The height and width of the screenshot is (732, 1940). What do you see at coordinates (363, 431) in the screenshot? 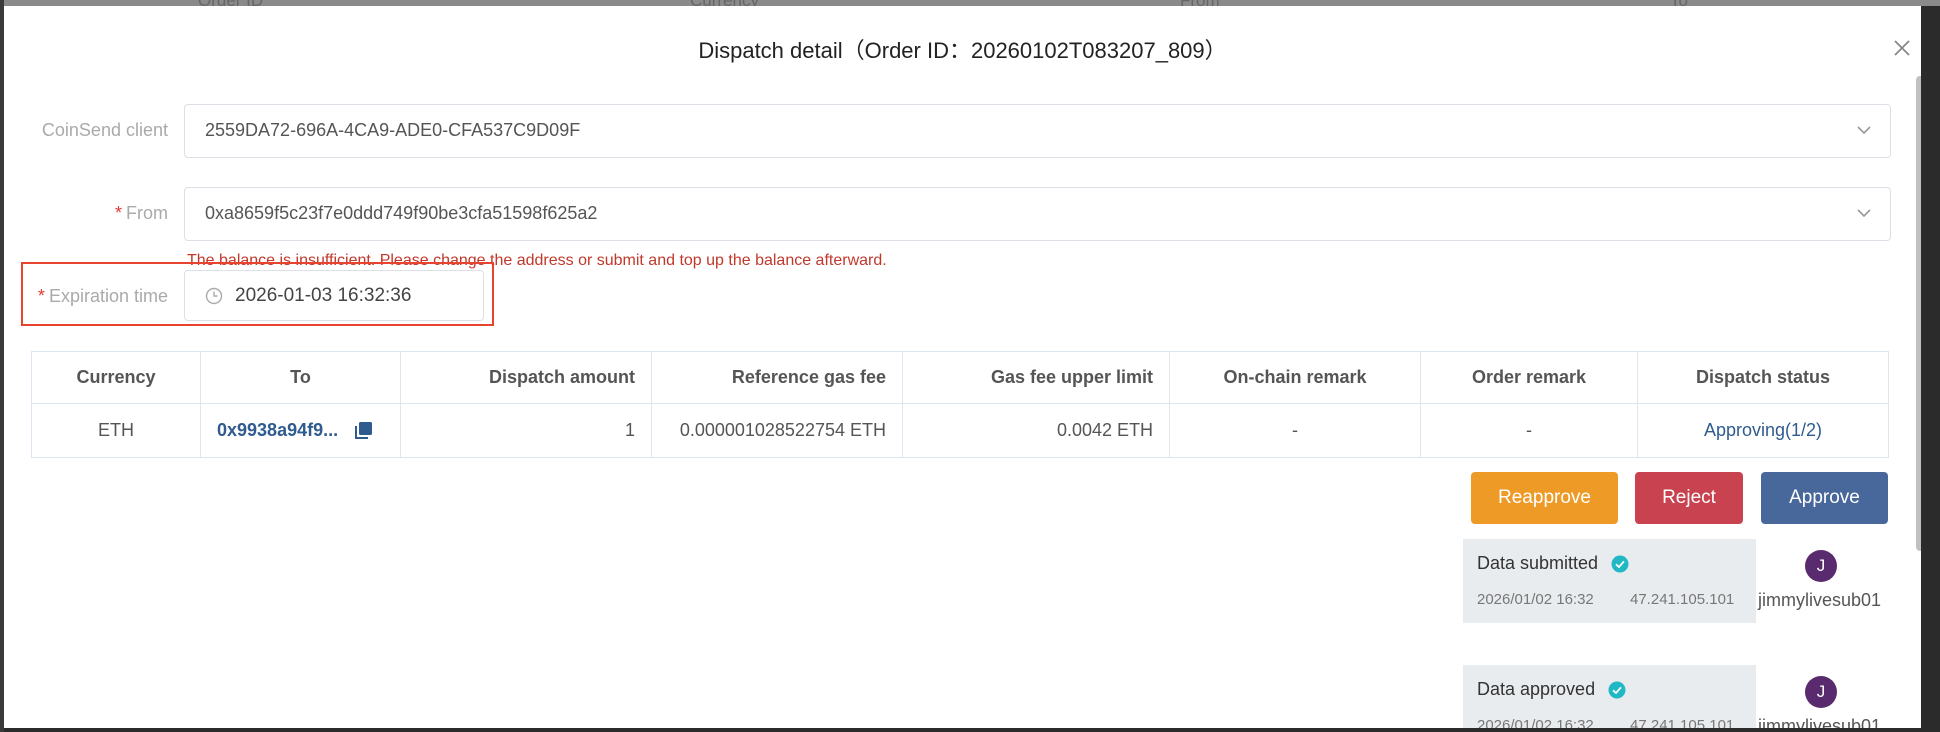
I see `copy-icon` at bounding box center [363, 431].